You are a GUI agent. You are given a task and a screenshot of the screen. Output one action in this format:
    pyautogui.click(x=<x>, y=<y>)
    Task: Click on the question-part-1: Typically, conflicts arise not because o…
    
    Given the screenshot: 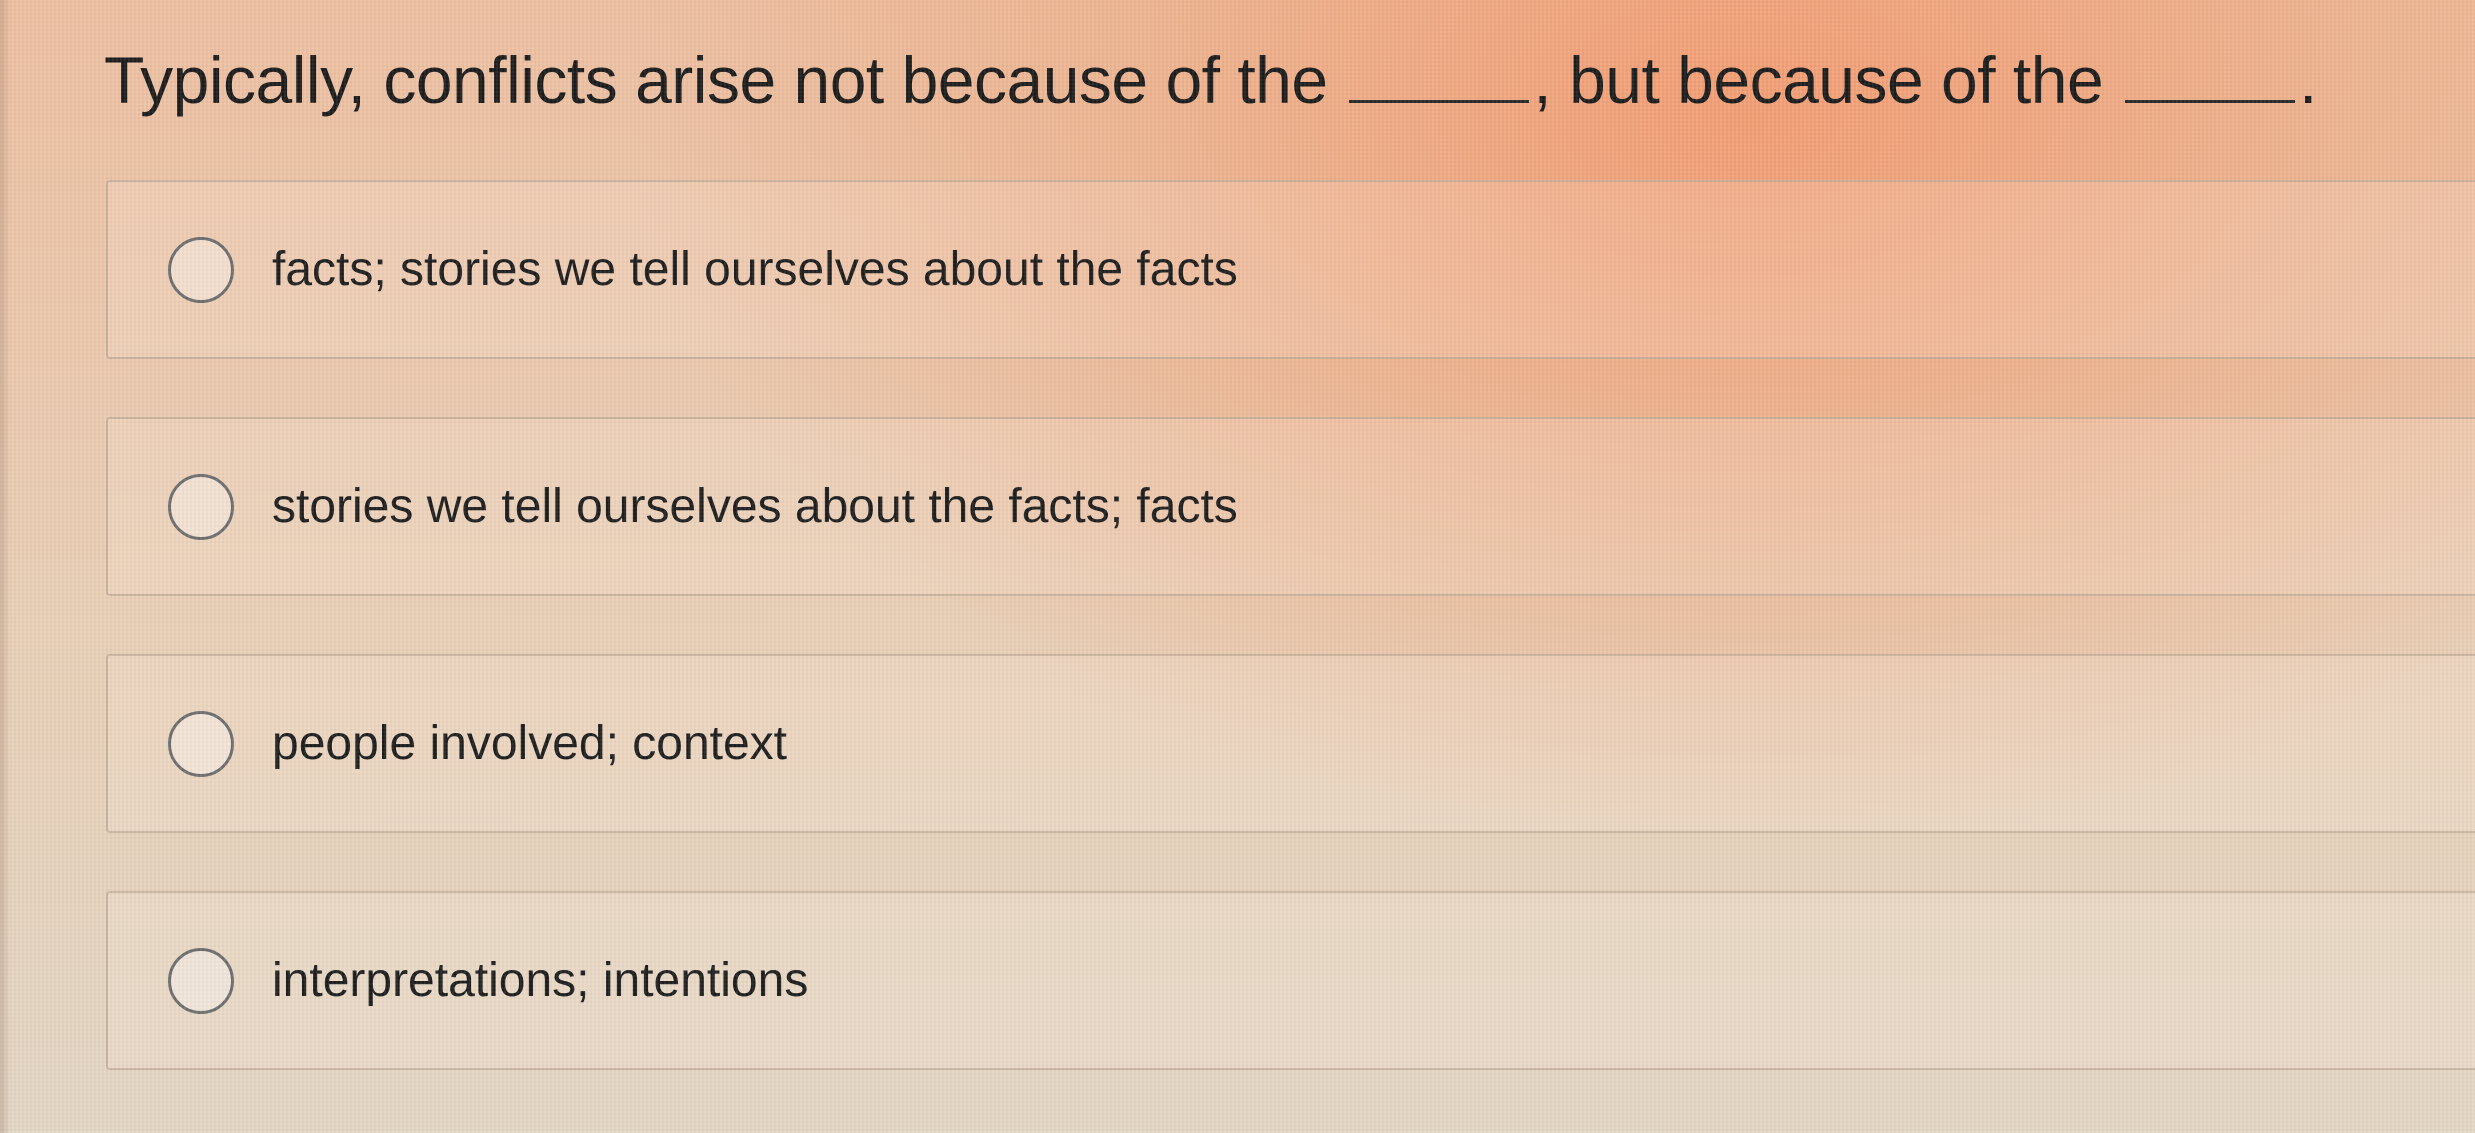 What is the action you would take?
    pyautogui.click(x=716, y=80)
    